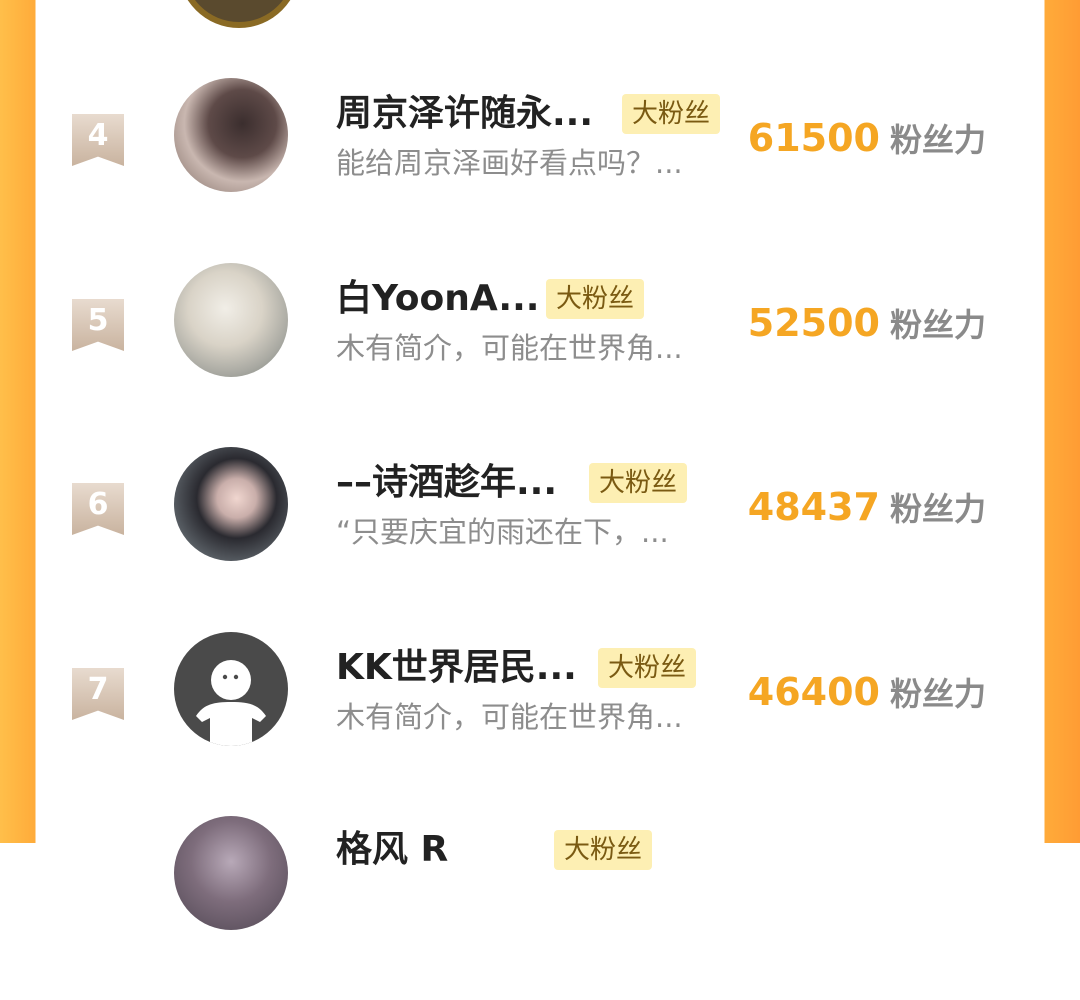 This screenshot has height=1000, width=1080. I want to click on fan-power-value: 48437, so click(813, 507).